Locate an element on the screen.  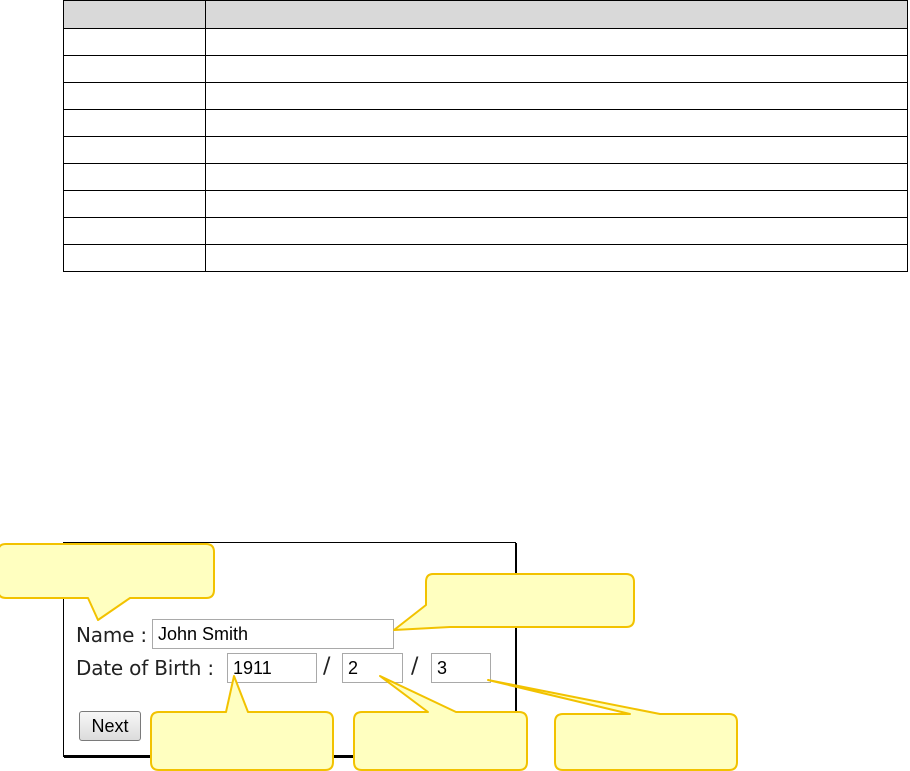
dob-year-input is located at coordinates (272, 668).